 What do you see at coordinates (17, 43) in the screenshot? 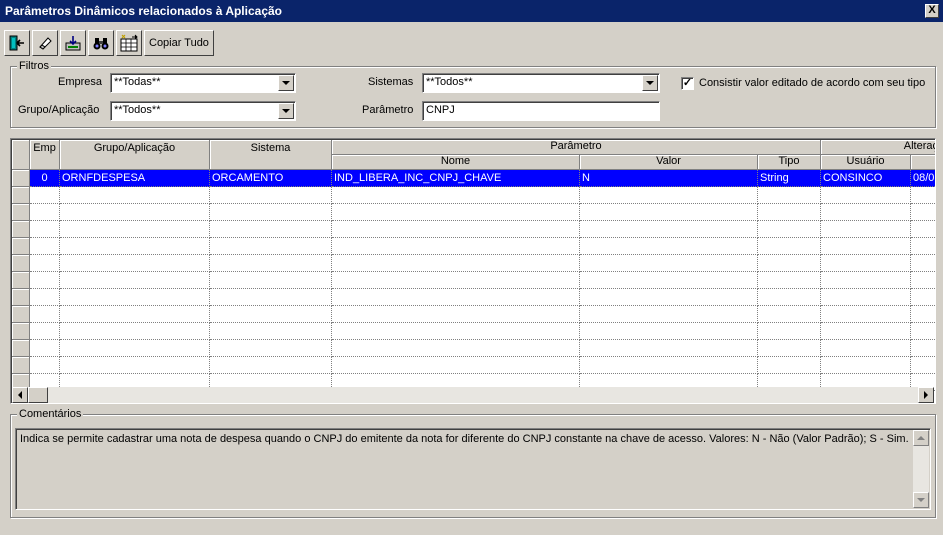
I see `exit-button` at bounding box center [17, 43].